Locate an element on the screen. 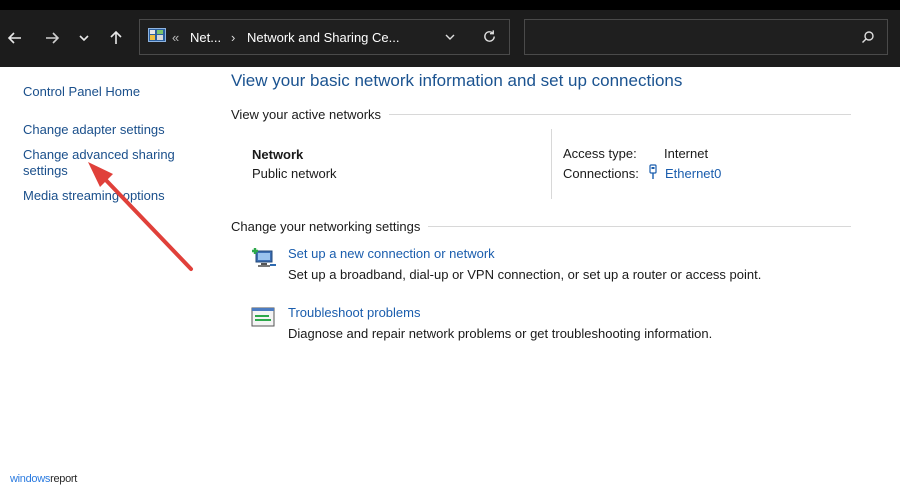 The image size is (900, 500). control-panel-home-link: Control Panel Home is located at coordinates (81, 92).